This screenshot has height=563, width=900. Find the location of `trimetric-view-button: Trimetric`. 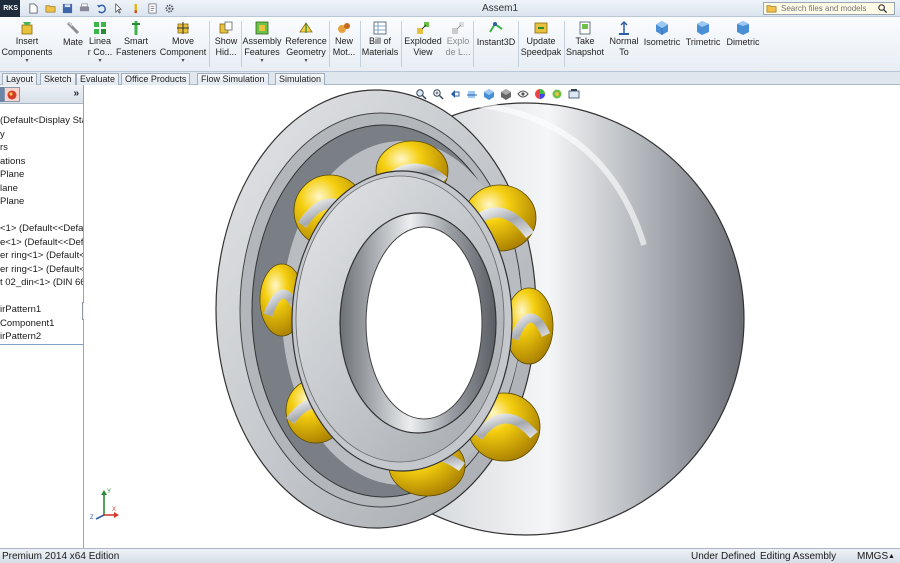

trimetric-view-button: Trimetric is located at coordinates (703, 45).